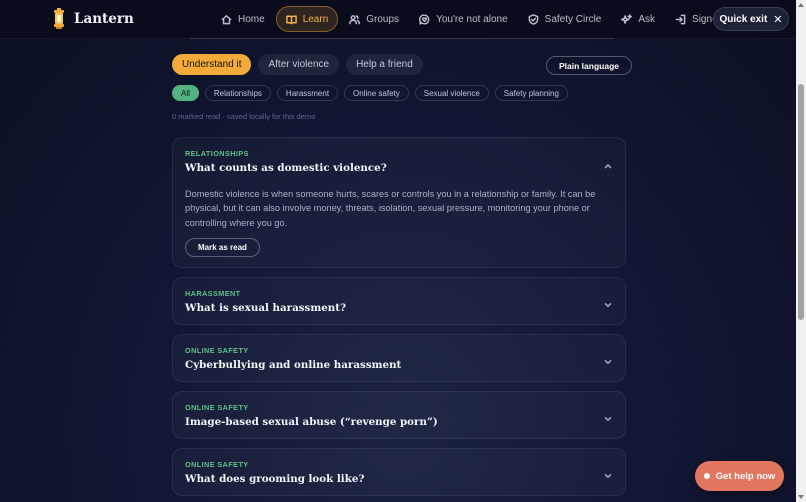 This screenshot has height=502, width=806. I want to click on nav-item-safety-circle: Safety Circle, so click(565, 19).